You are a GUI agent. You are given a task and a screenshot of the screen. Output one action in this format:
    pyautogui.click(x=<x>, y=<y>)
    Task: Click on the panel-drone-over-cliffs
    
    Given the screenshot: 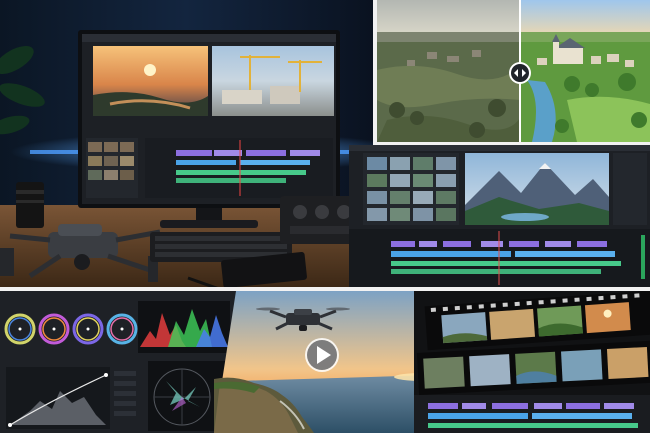 What is the action you would take?
    pyautogui.click(x=325, y=362)
    